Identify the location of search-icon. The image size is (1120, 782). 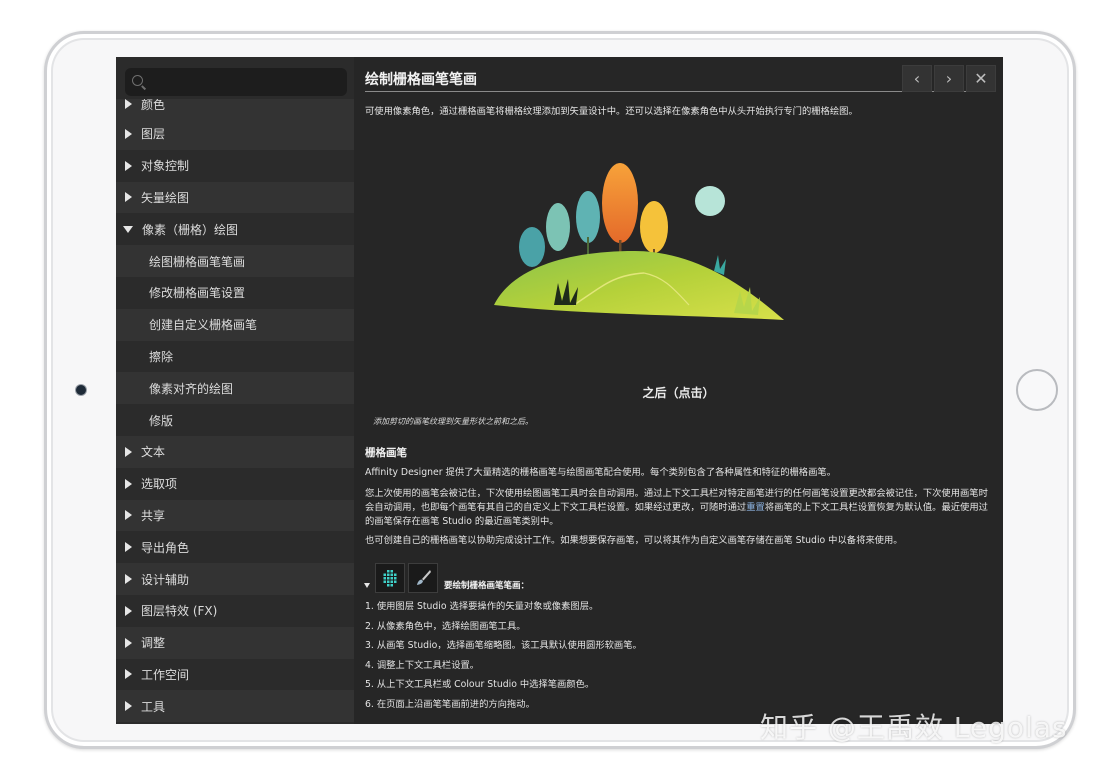
(137, 80).